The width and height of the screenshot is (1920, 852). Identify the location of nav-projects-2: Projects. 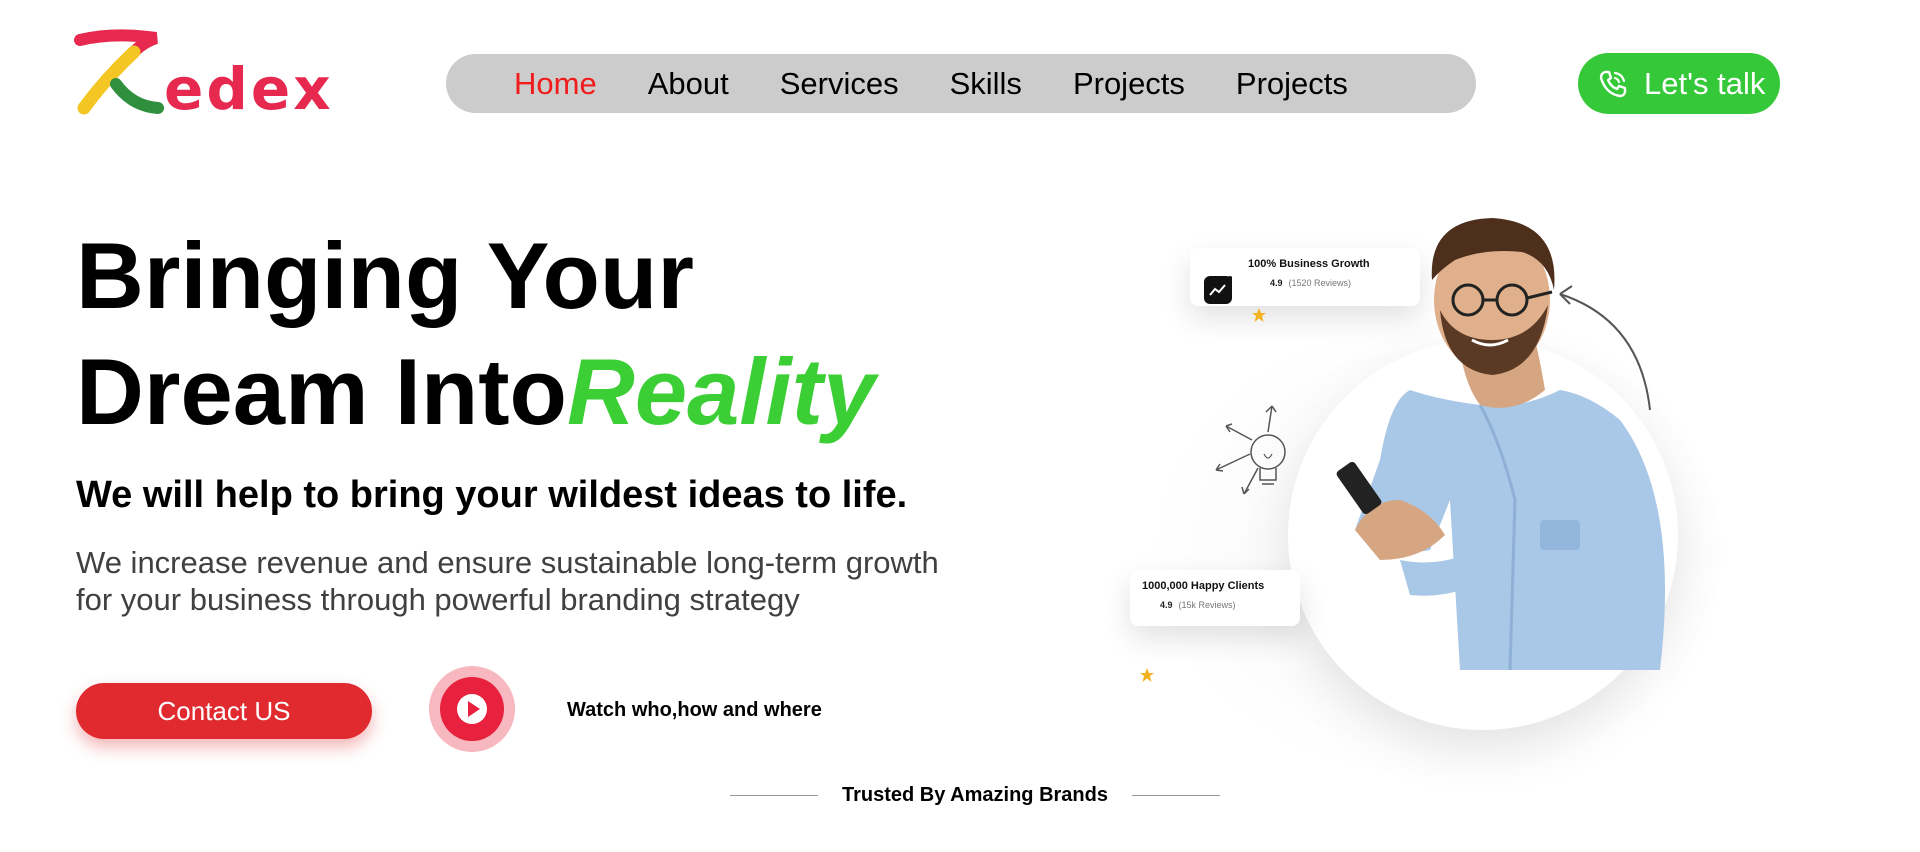
(1292, 84).